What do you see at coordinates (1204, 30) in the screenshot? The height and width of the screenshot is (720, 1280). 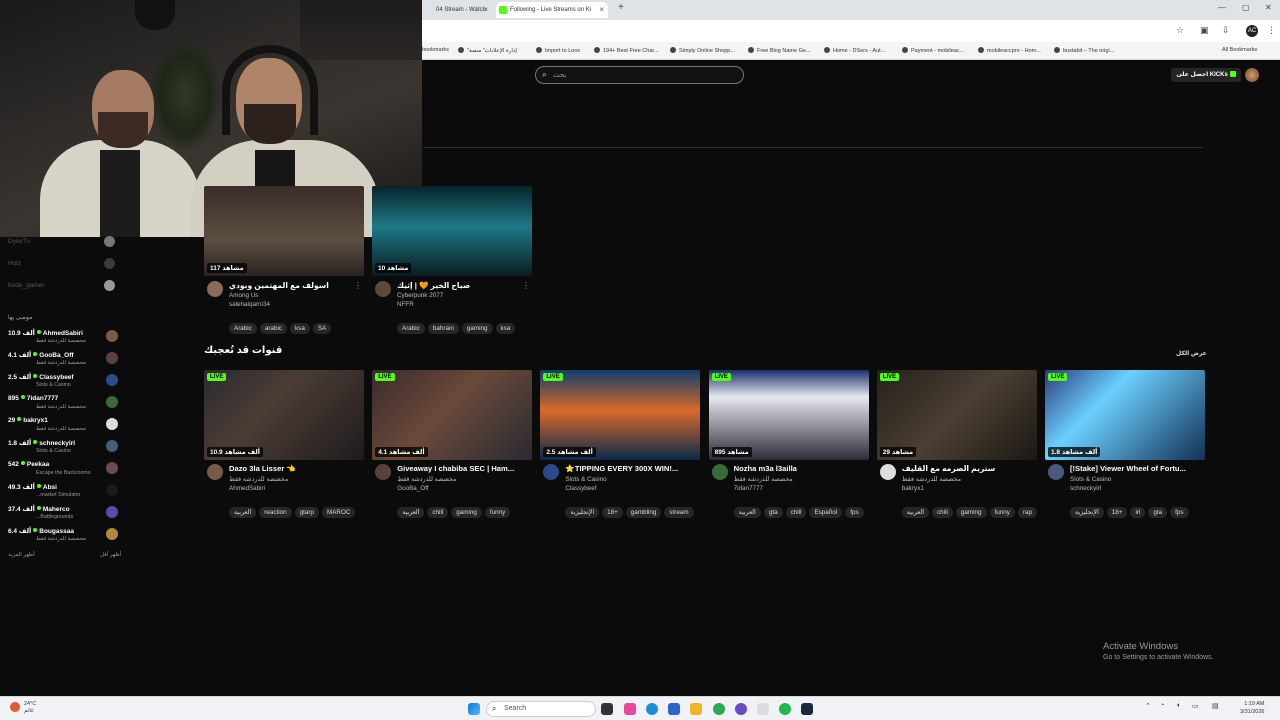 I see `extensions-icon: ▣` at bounding box center [1204, 30].